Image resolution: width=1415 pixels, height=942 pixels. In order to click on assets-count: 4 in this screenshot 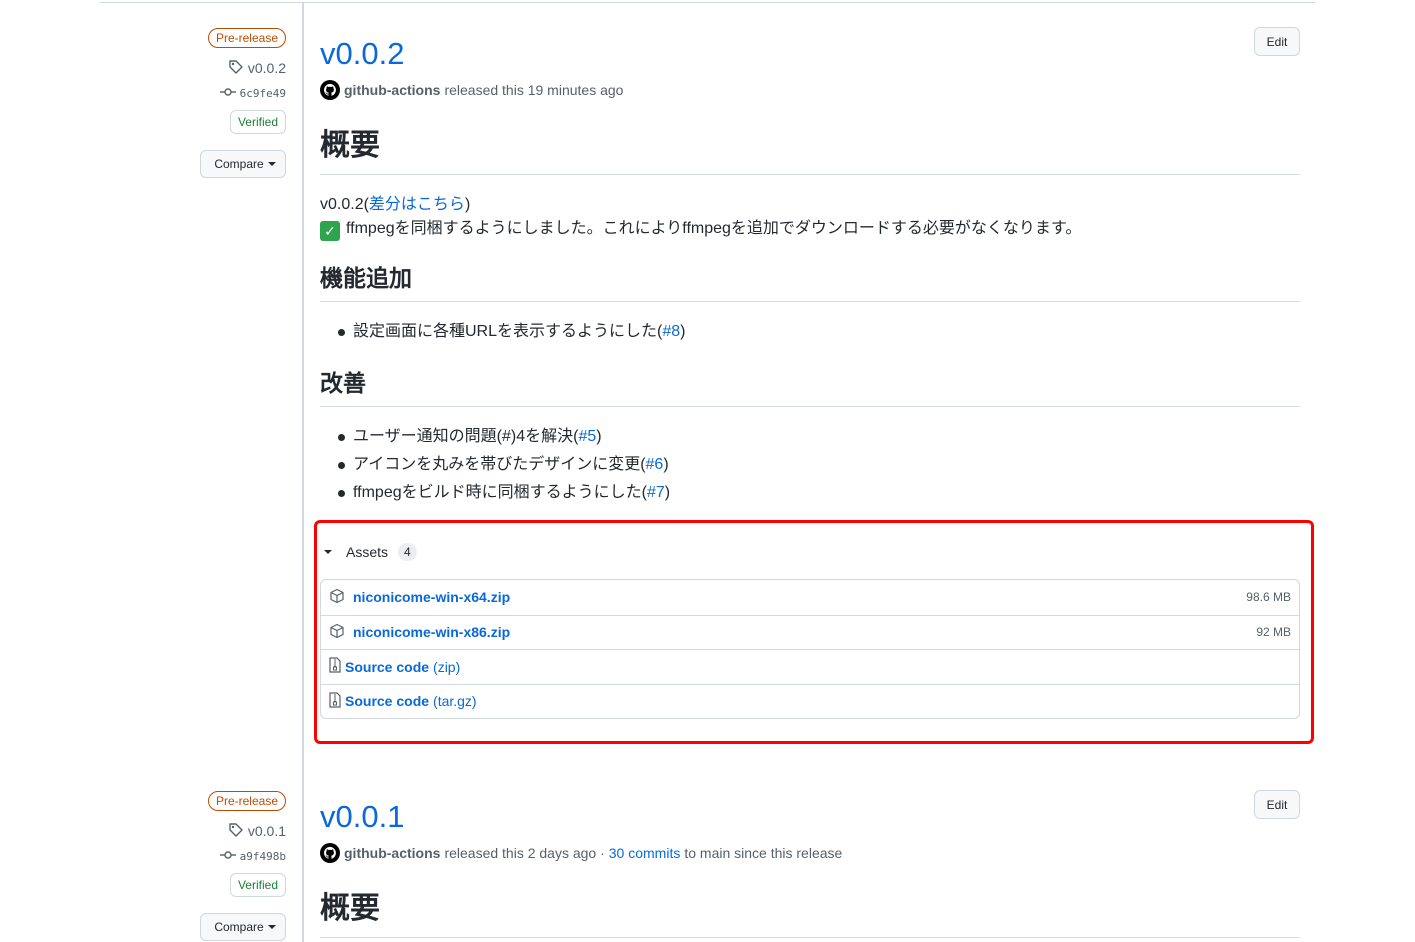, I will do `click(407, 552)`.